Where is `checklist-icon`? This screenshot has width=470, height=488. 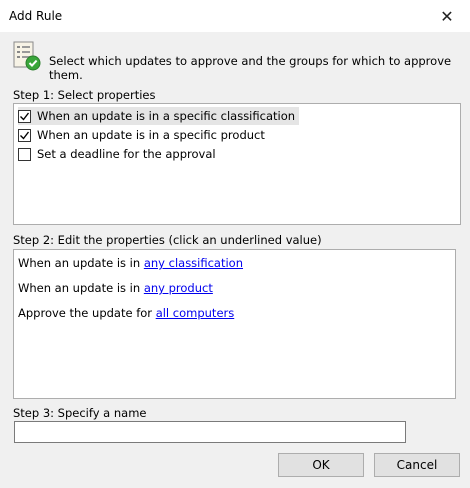
checklist-icon is located at coordinates (27, 56).